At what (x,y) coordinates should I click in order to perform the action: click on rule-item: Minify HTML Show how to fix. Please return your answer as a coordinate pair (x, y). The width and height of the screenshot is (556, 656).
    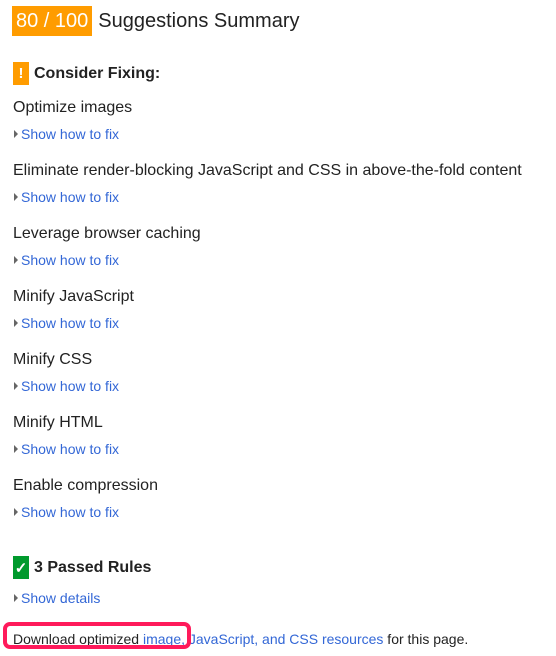
    Looking at the image, I should click on (66, 435).